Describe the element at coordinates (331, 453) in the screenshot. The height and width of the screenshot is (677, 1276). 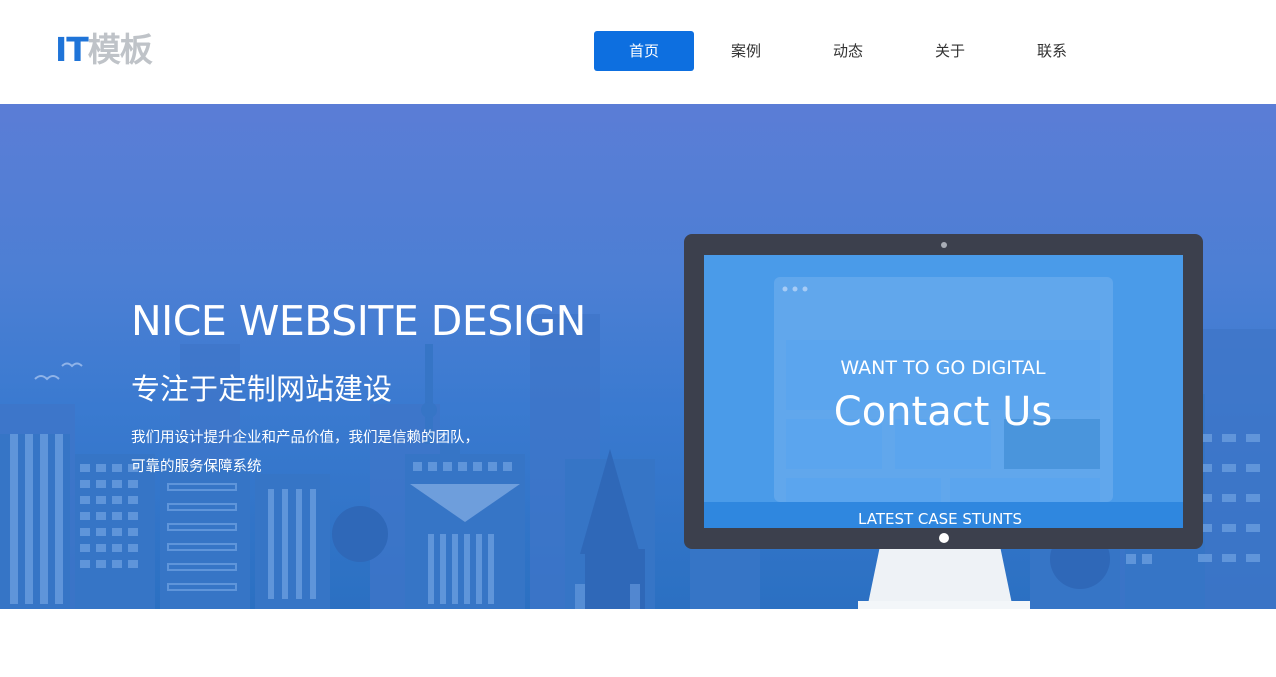
I see `hero-description: 我们用设计提升企业和产品价值，我们是信赖的团队， 可靠的服务保障系统` at that location.